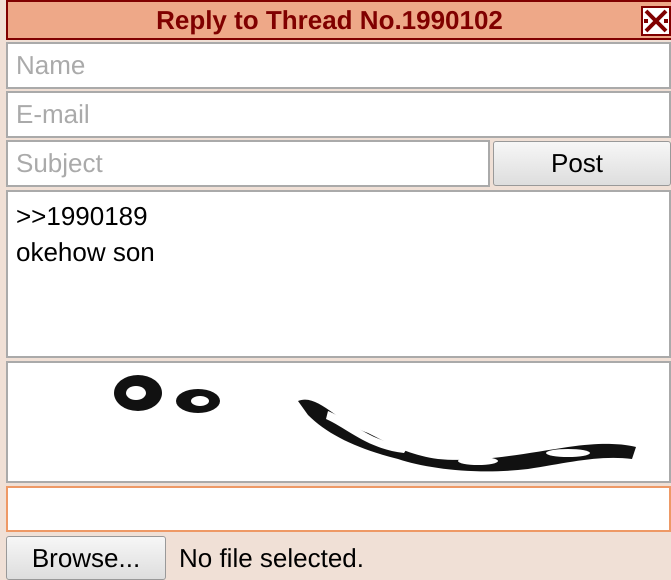  What do you see at coordinates (582, 163) in the screenshot?
I see `post-button: Post` at bounding box center [582, 163].